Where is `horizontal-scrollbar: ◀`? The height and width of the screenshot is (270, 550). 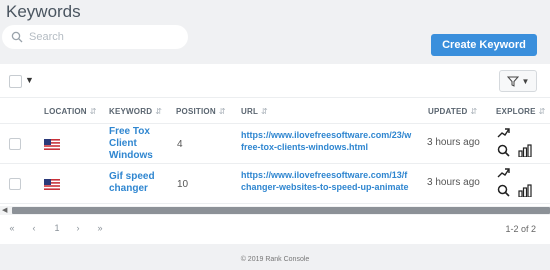
horizontal-scrollbar: ◀ is located at coordinates (275, 210).